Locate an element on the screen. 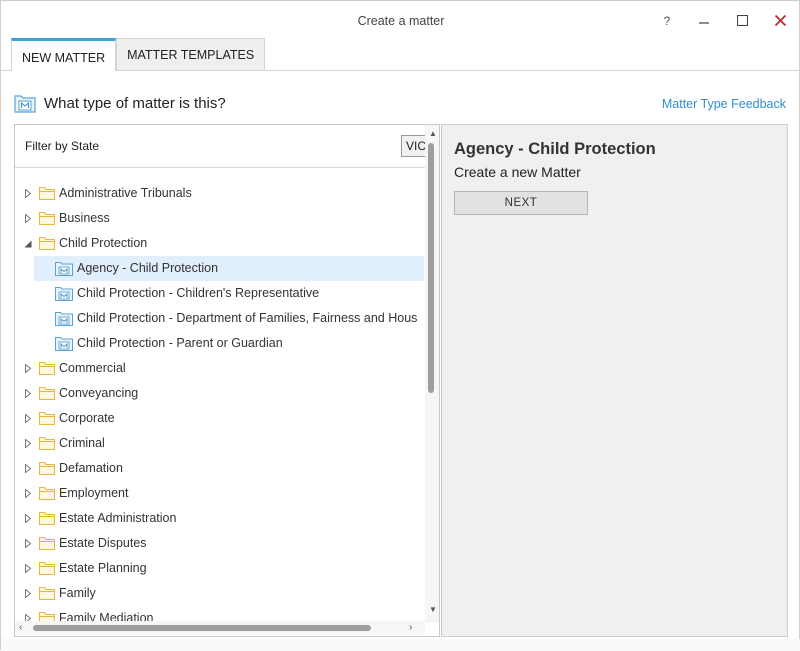 This screenshot has width=800, height=651. tree-item-label: Criminal is located at coordinates (82, 443).